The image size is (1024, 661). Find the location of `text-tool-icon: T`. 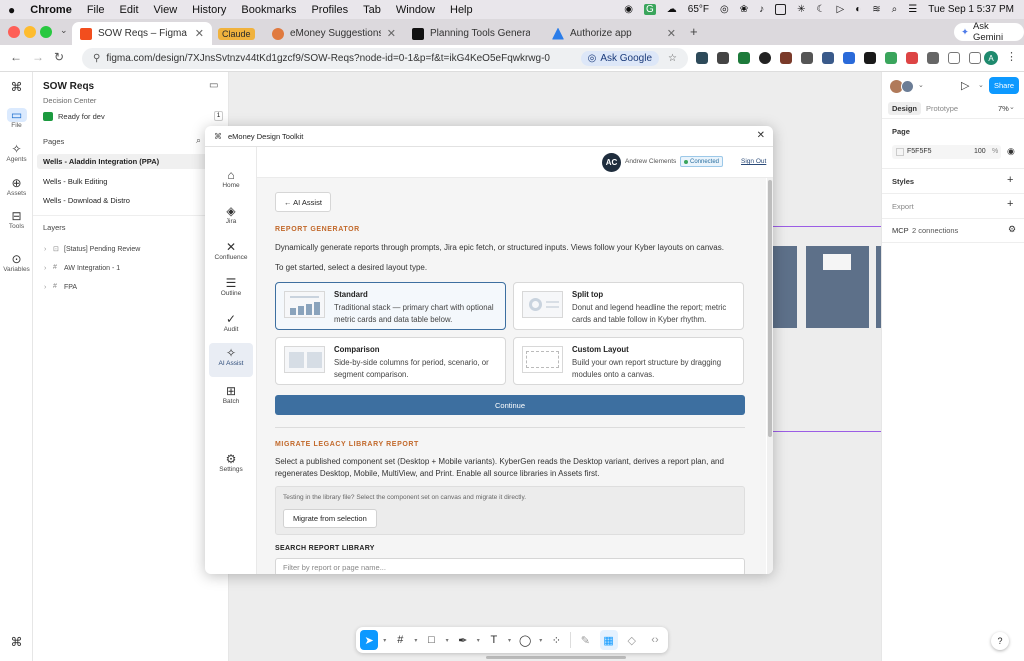

text-tool-icon: T is located at coordinates (494, 640).